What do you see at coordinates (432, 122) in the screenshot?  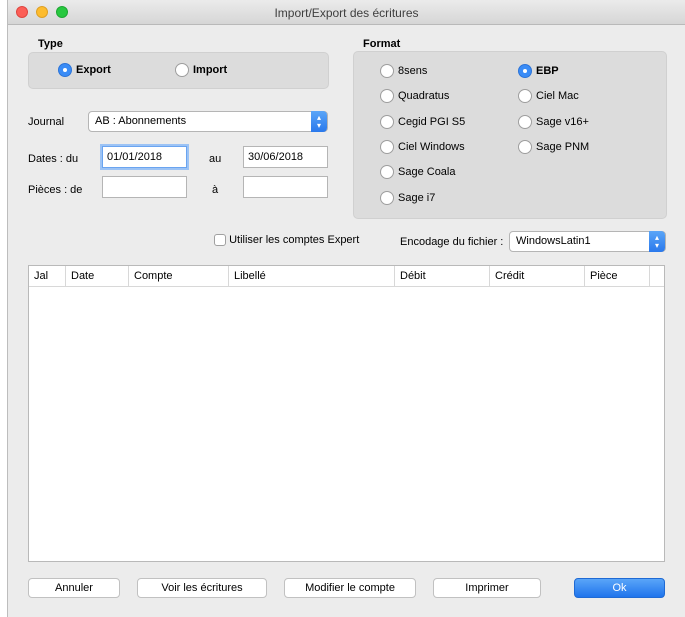 I see `radio-cegid-label: Cegid PGI S5` at bounding box center [432, 122].